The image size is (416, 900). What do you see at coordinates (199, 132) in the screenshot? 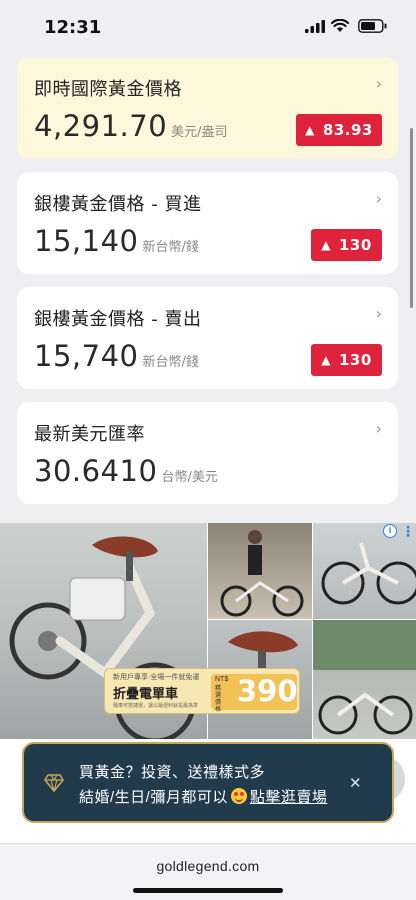
I see `card-unit: 美元/盎司` at bounding box center [199, 132].